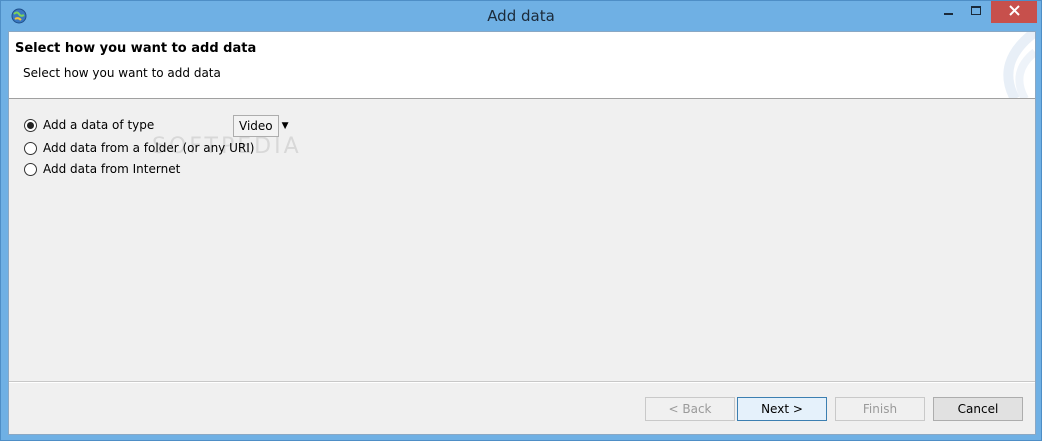 This screenshot has height=441, width=1042. I want to click on title-bar: Add data, so click(521, 16).